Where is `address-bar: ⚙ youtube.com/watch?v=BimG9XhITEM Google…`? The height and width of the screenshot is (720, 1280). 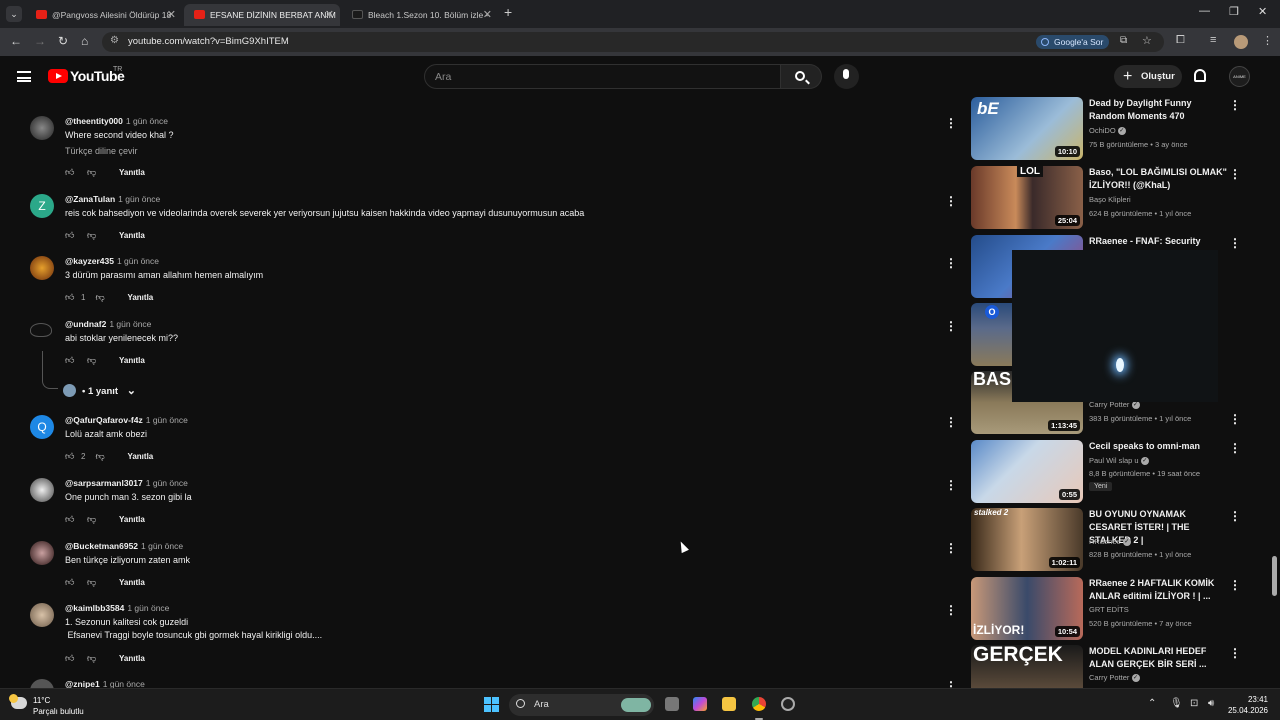 address-bar: ⚙ youtube.com/watch?v=BimG9XhITEM Google… is located at coordinates (633, 42).